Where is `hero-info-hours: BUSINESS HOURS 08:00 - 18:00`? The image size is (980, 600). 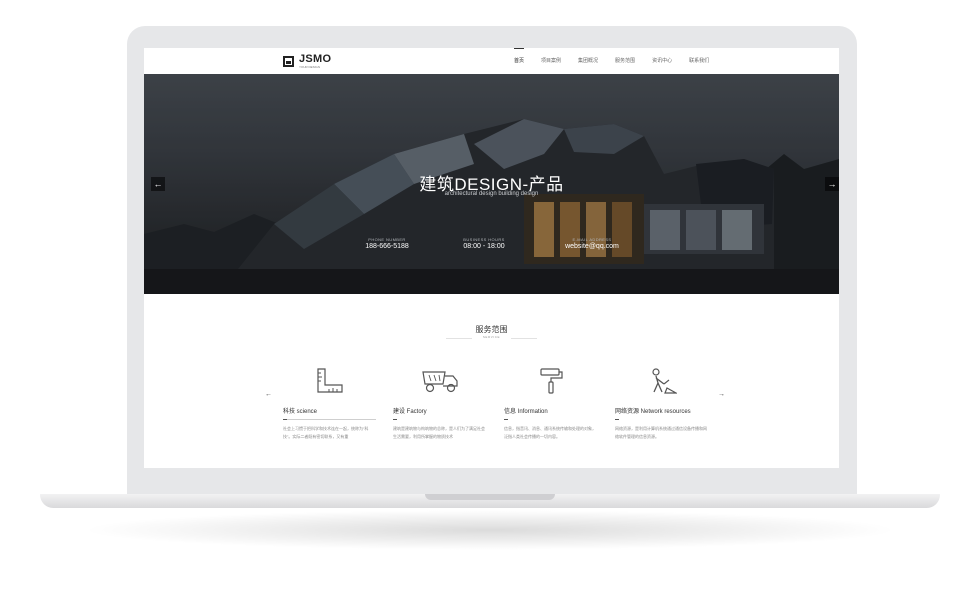 hero-info-hours: BUSINESS HOURS 08:00 - 18:00 is located at coordinates (484, 243).